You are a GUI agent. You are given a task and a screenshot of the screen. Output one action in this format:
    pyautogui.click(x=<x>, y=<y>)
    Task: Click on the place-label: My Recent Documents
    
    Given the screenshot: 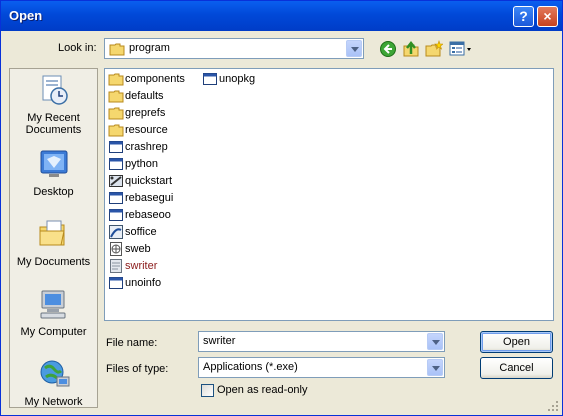 What is the action you would take?
    pyautogui.click(x=53, y=124)
    